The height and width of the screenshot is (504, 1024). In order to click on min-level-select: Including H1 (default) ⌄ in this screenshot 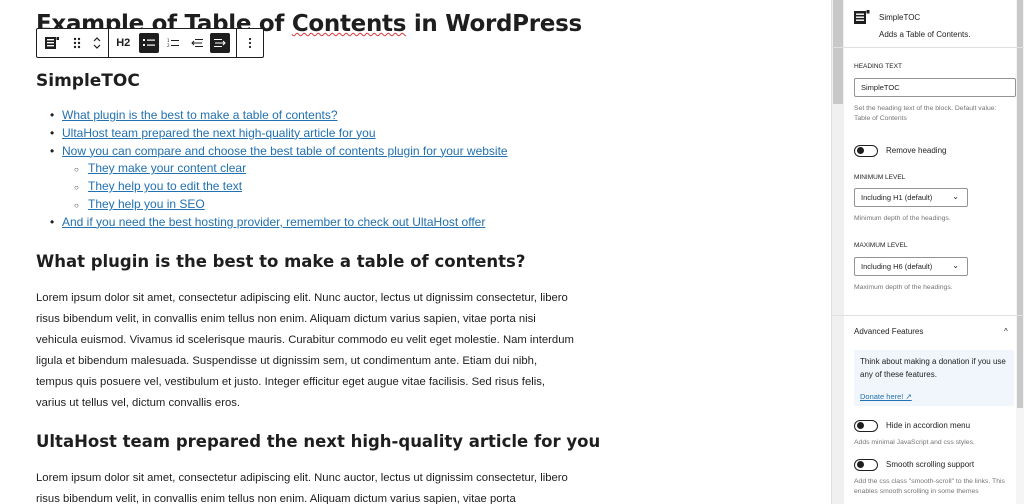, I will do `click(911, 197)`.